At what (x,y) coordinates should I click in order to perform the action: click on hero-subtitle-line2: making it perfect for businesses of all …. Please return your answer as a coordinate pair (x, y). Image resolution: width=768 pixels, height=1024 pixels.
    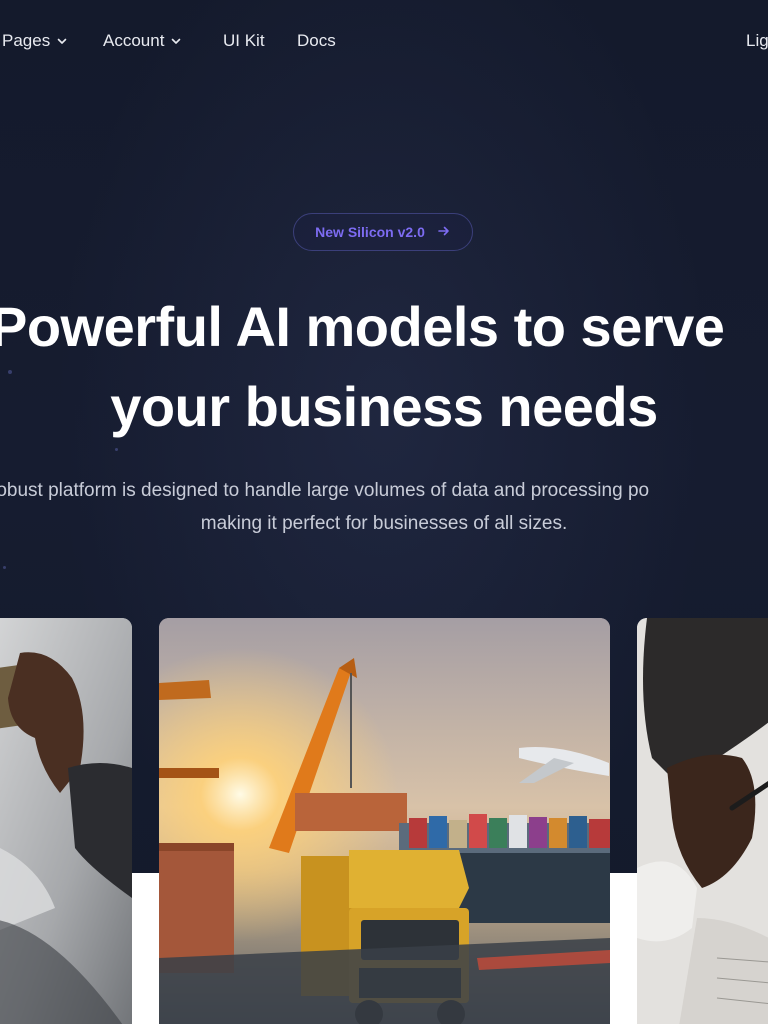
    Looking at the image, I should click on (384, 523).